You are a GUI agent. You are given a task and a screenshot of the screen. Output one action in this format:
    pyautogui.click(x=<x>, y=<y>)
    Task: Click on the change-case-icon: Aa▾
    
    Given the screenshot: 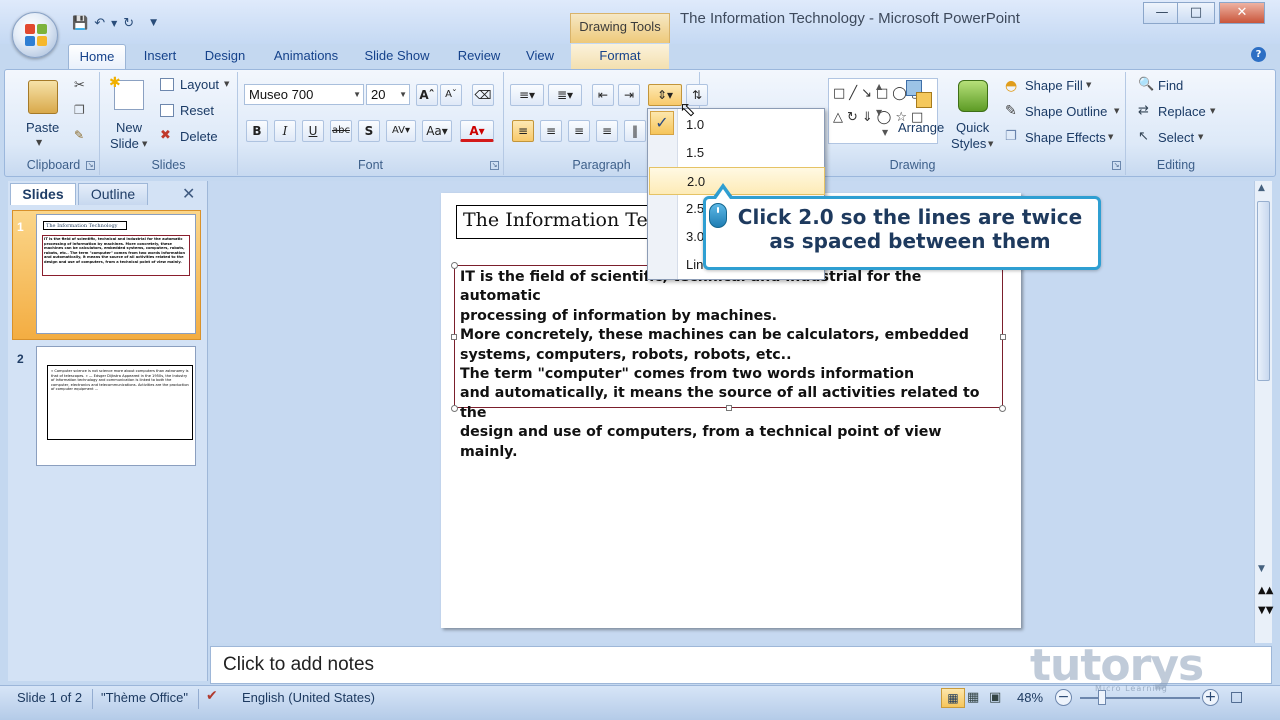 What is the action you would take?
    pyautogui.click(x=437, y=131)
    